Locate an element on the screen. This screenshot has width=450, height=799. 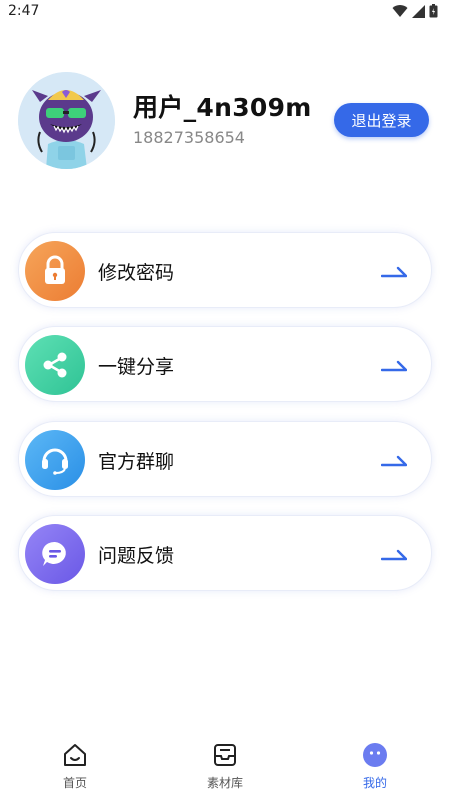
menu-item-change-password: 修改密码 is located at coordinates (225, 270).